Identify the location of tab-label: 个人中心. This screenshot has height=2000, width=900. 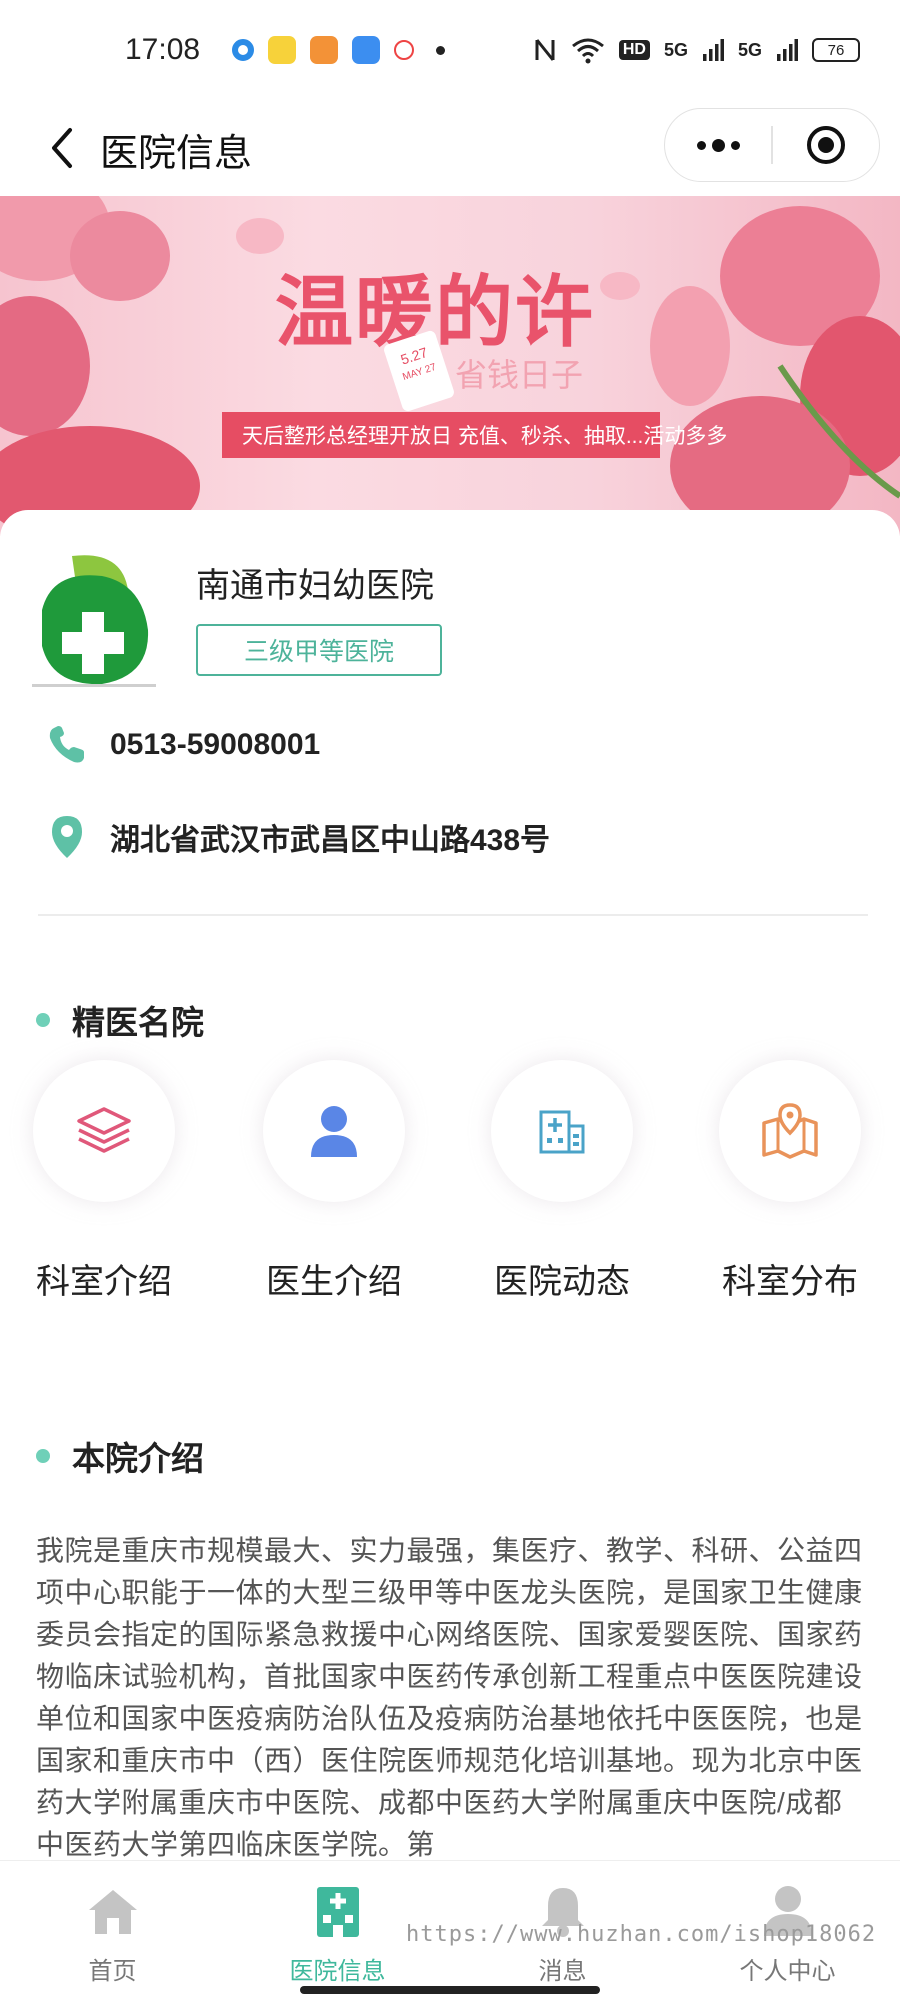
(787, 1971).